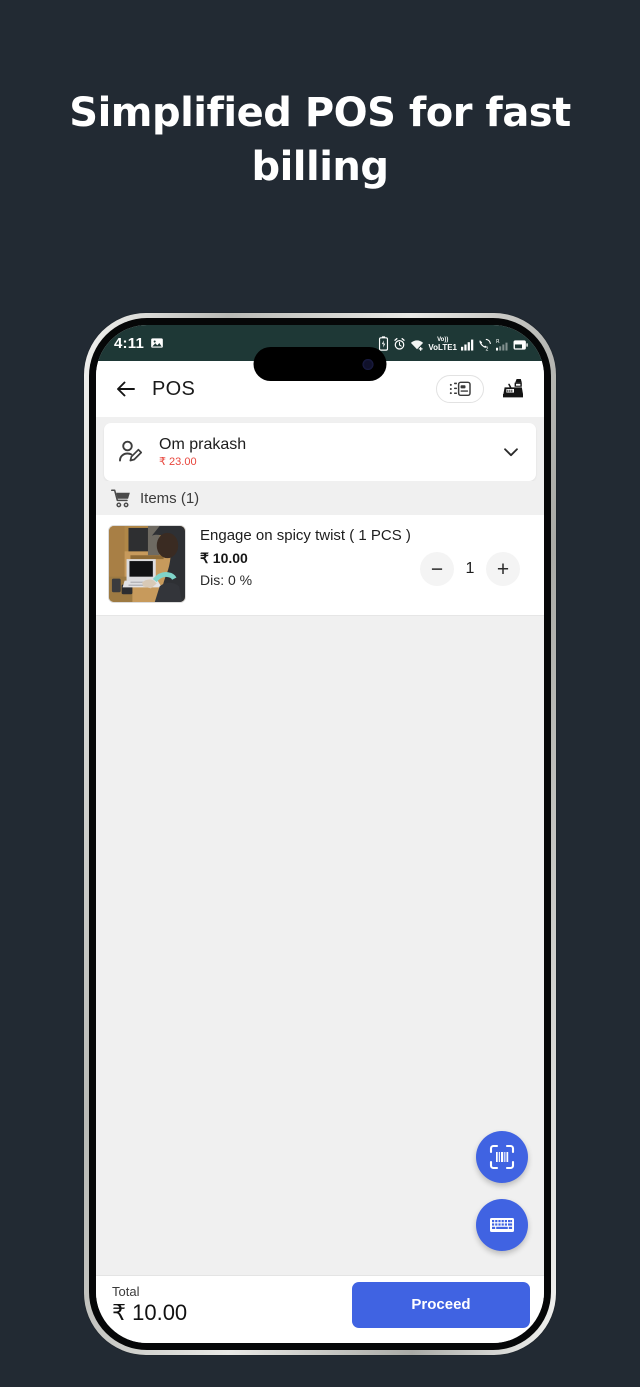 This screenshot has width=640, height=1387. I want to click on volte-lte1-icon: Vo)) VoLTE1, so click(442, 344).